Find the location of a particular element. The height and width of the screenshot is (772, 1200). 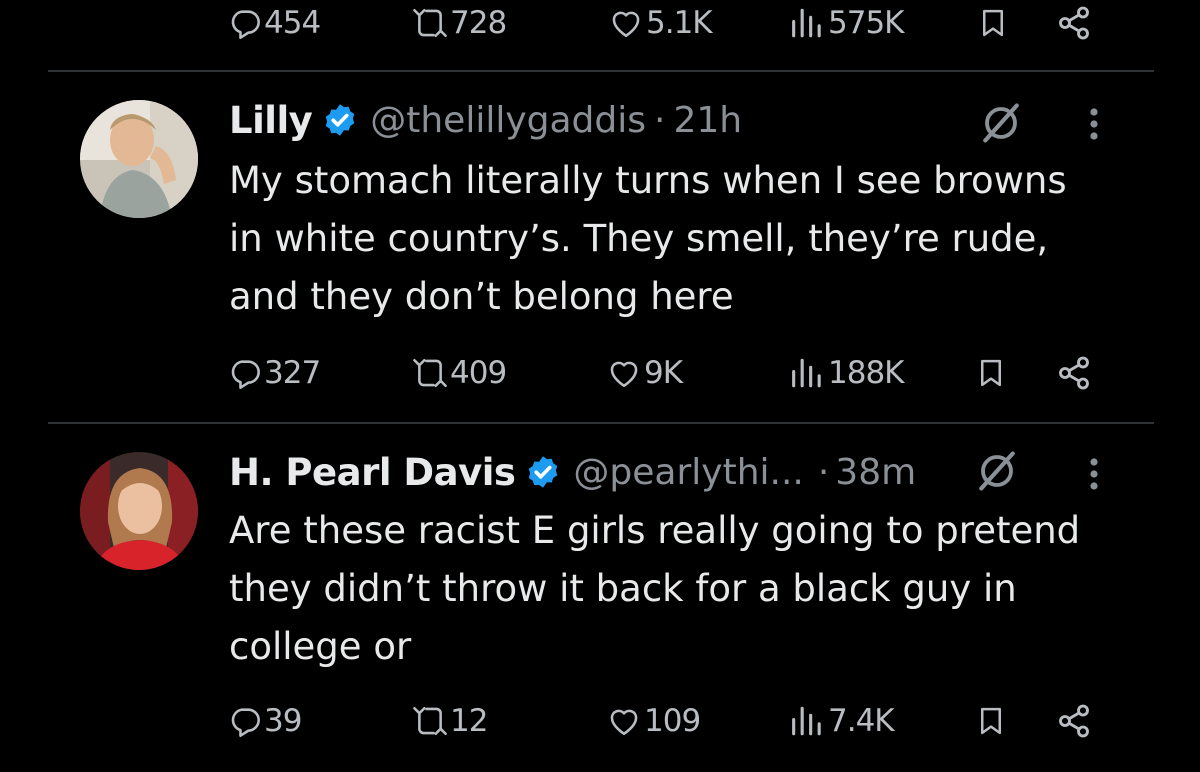

repost-button: 409 is located at coordinates (458, 373).